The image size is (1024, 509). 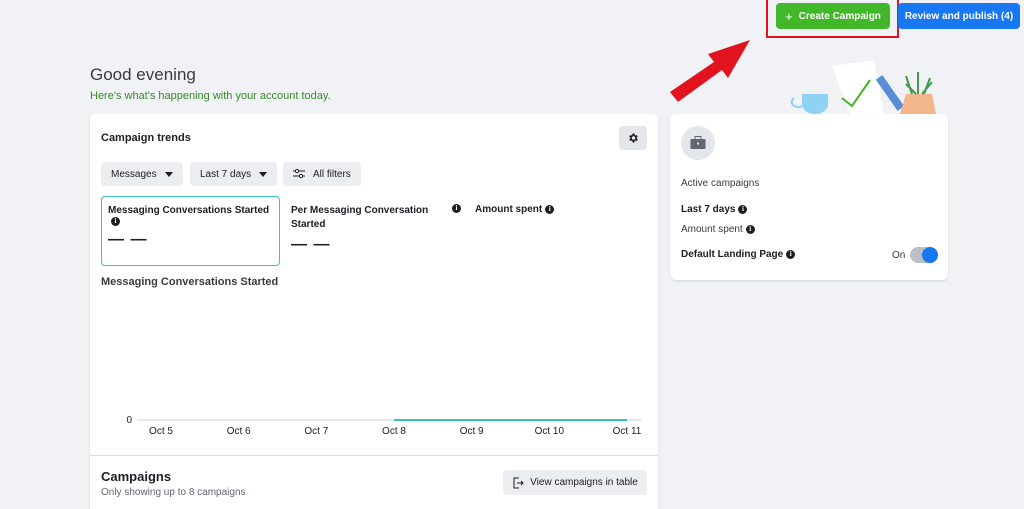 I want to click on default-landing-label: Default Landing Page, so click(x=732, y=254).